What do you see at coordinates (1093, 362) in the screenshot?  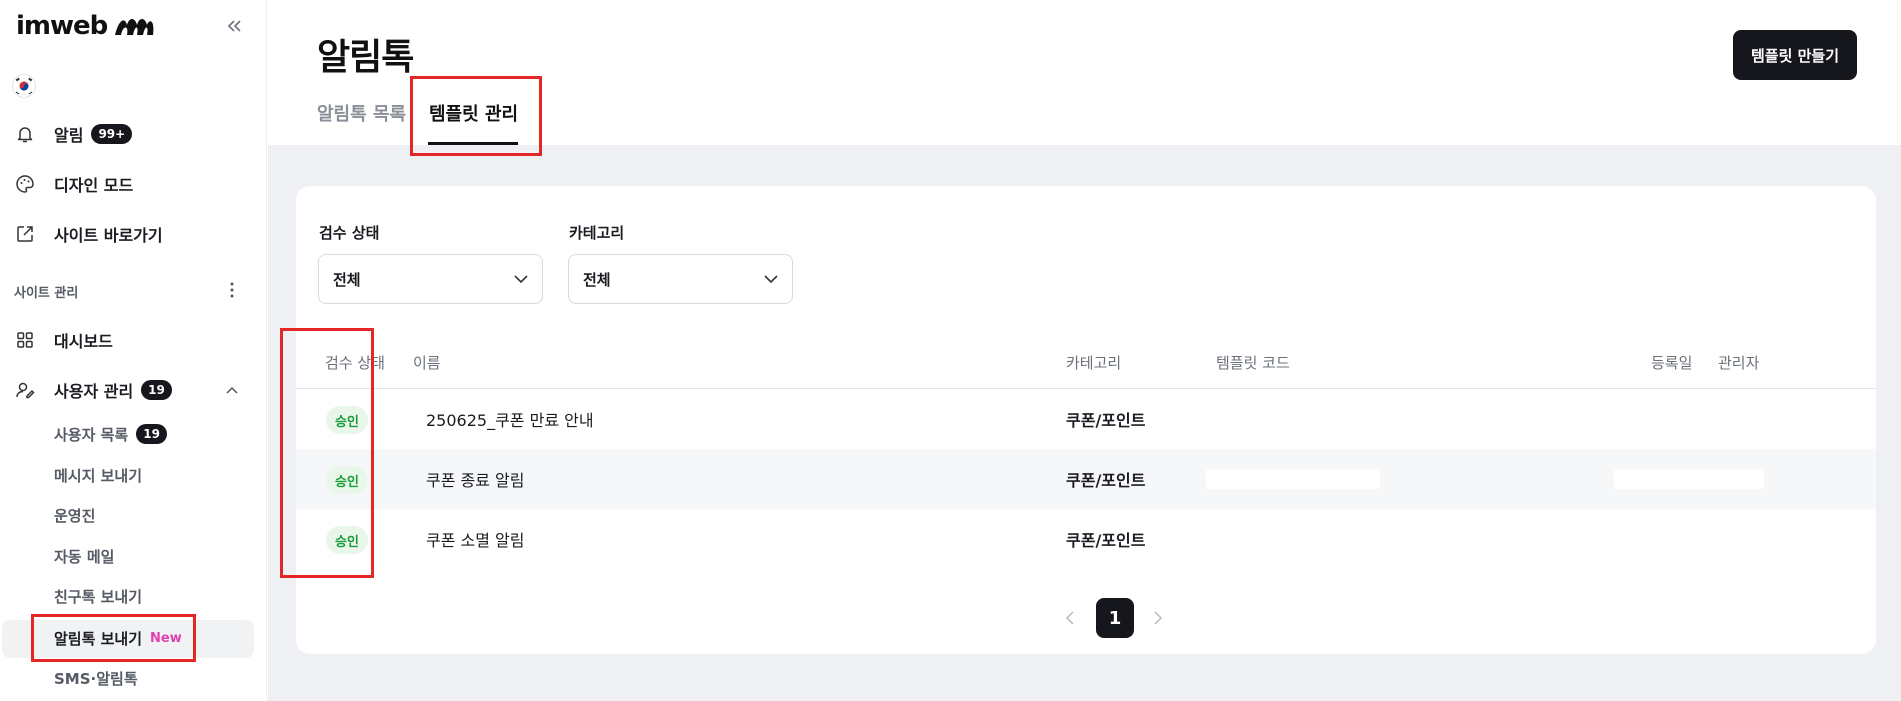 I see `column-header-category: 카테고리` at bounding box center [1093, 362].